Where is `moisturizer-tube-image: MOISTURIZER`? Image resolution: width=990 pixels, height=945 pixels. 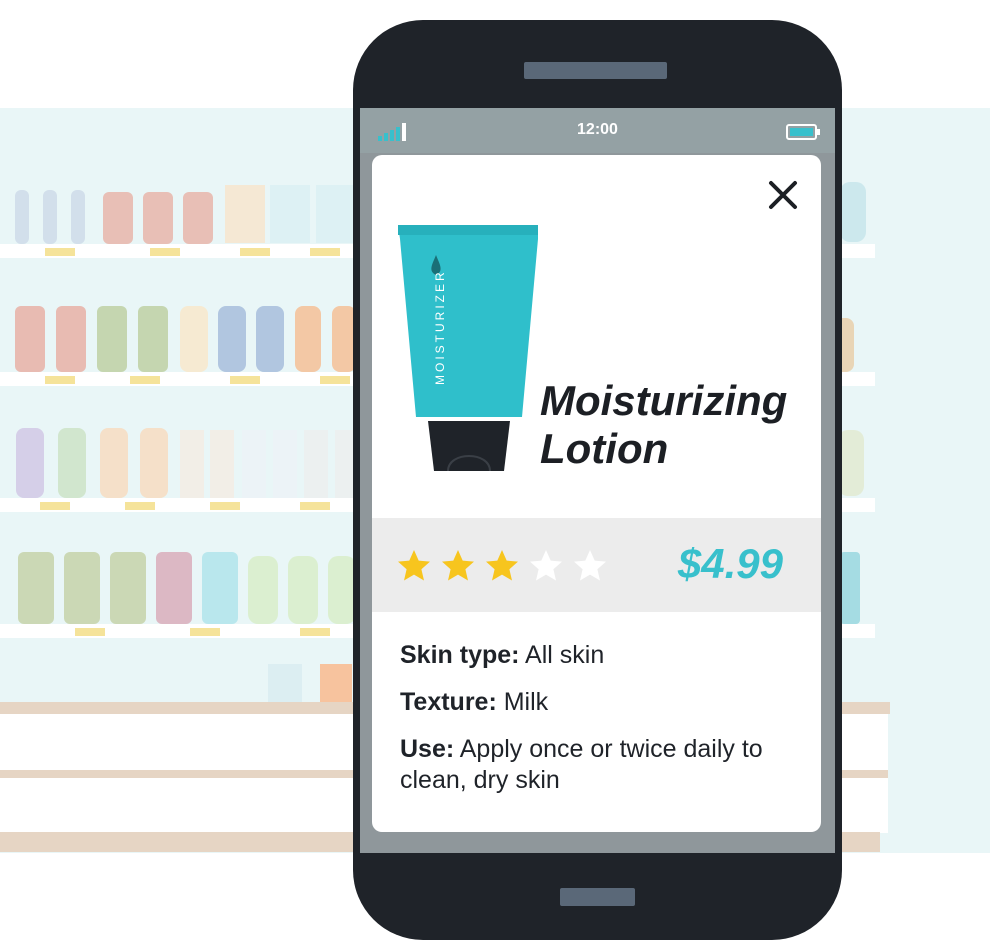
moisturizer-tube-image: MOISTURIZER is located at coordinates (468, 348).